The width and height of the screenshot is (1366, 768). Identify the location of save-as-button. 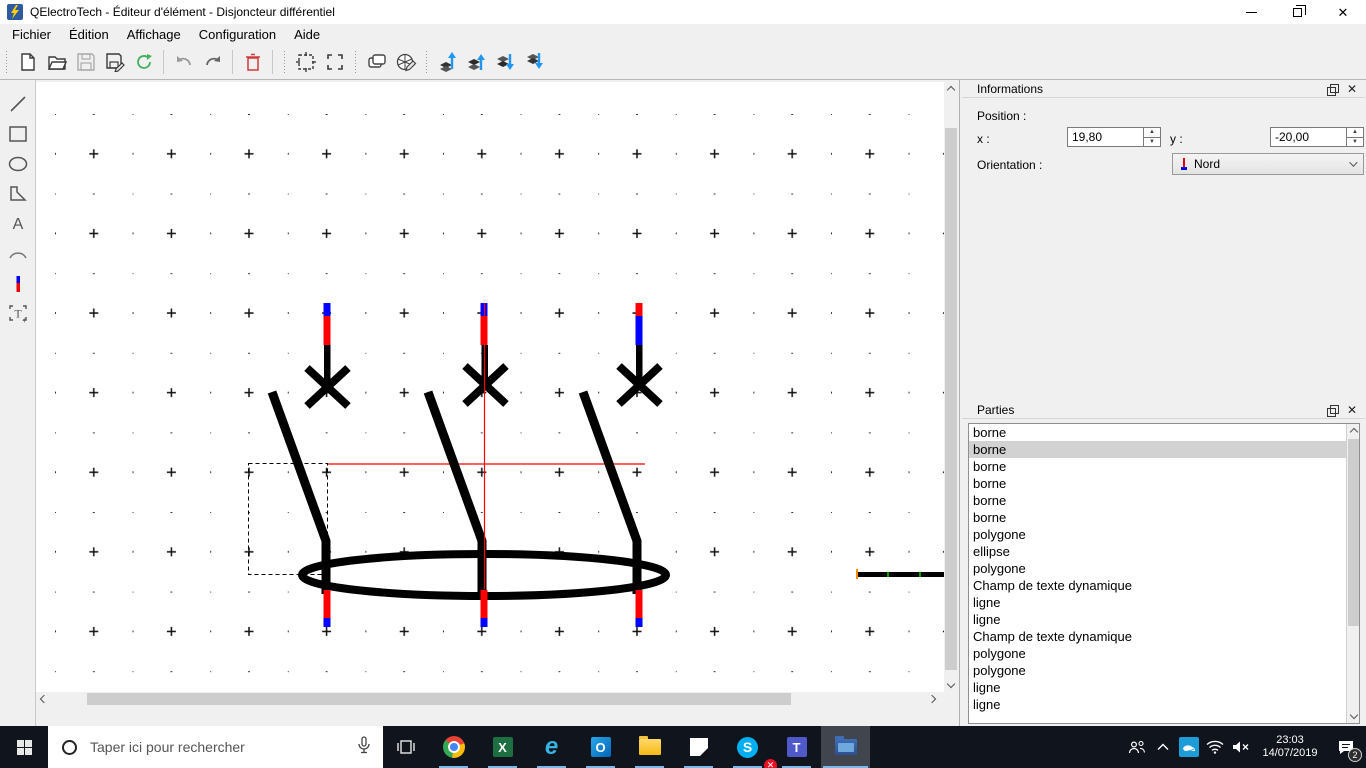
(114, 62).